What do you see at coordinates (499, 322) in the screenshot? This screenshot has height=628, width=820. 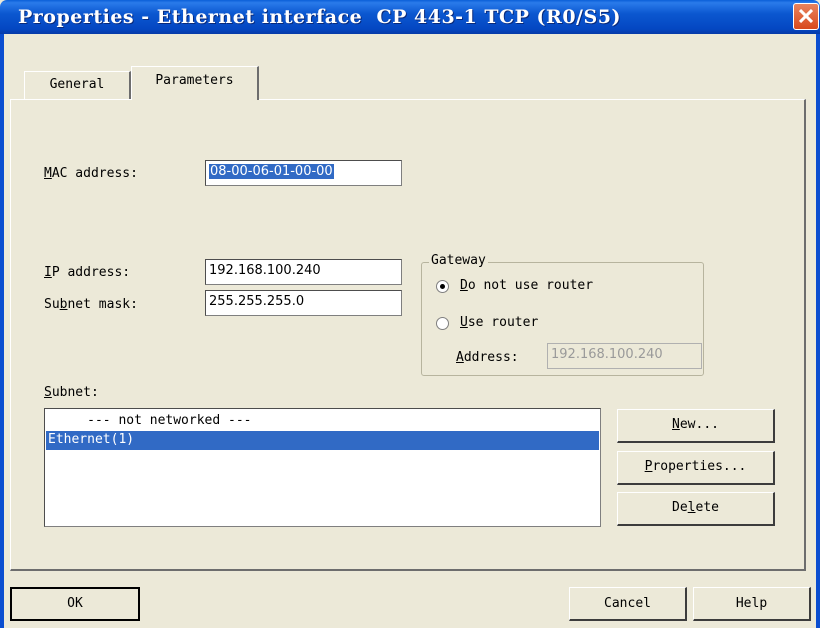 I see `use-router-label: Use router` at bounding box center [499, 322].